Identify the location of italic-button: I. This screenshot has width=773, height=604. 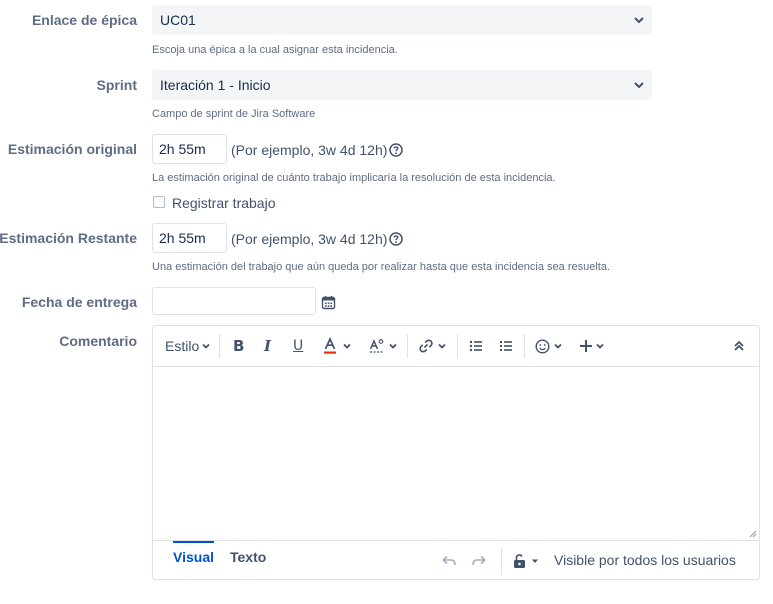
(267, 346).